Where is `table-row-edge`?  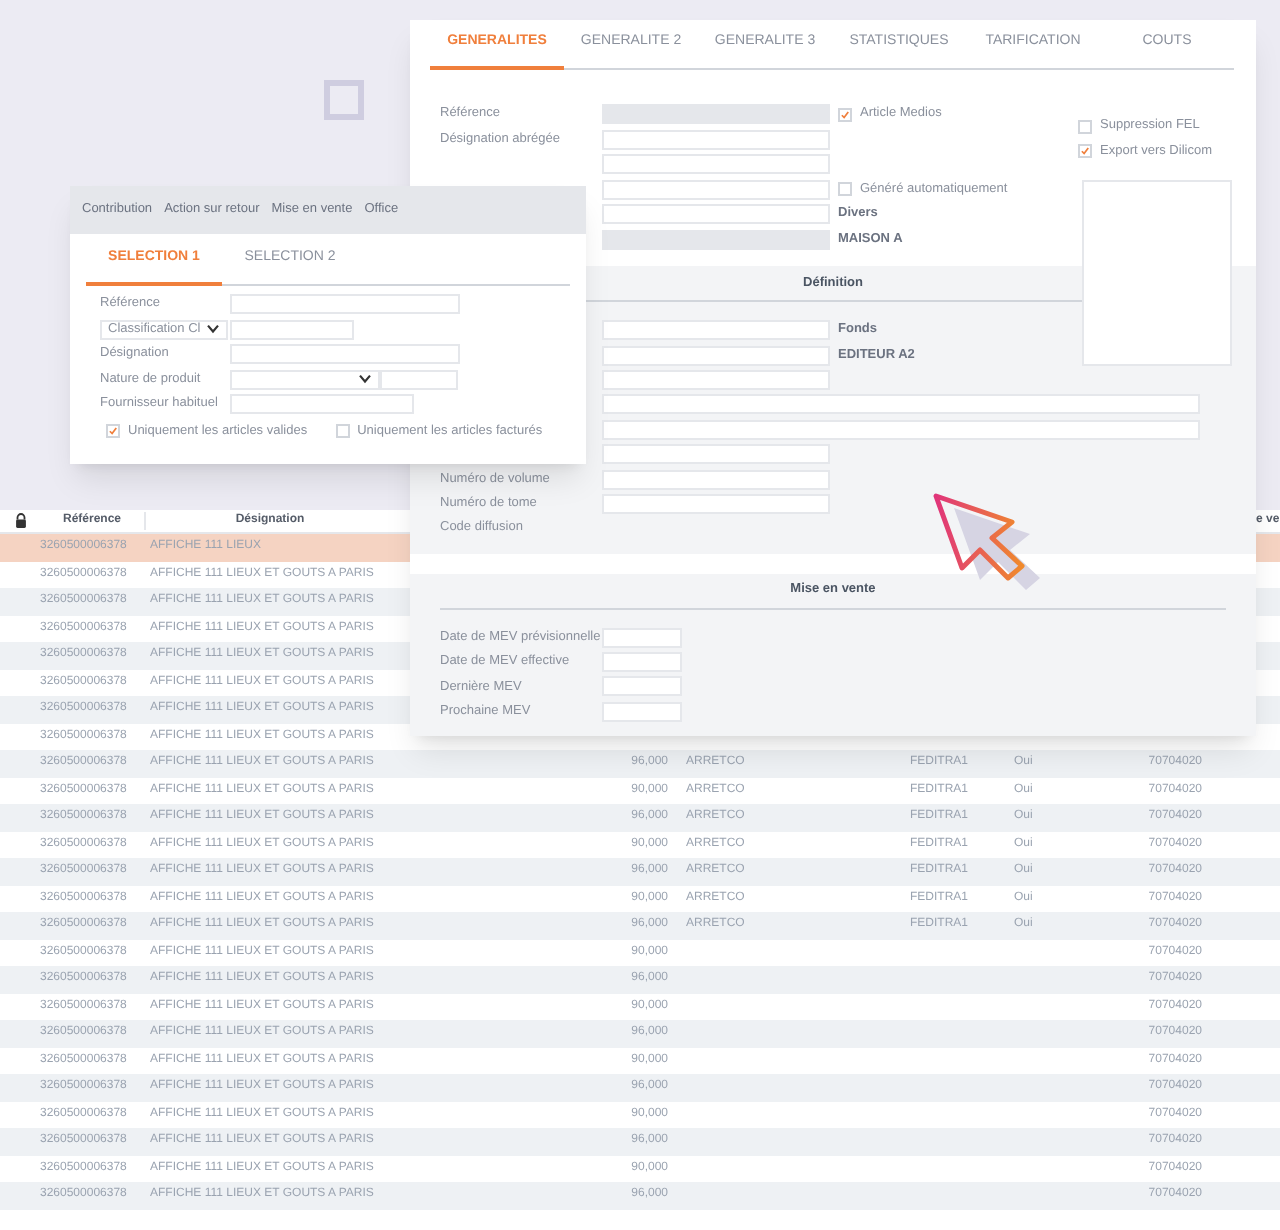 table-row-edge is located at coordinates (1268, 547).